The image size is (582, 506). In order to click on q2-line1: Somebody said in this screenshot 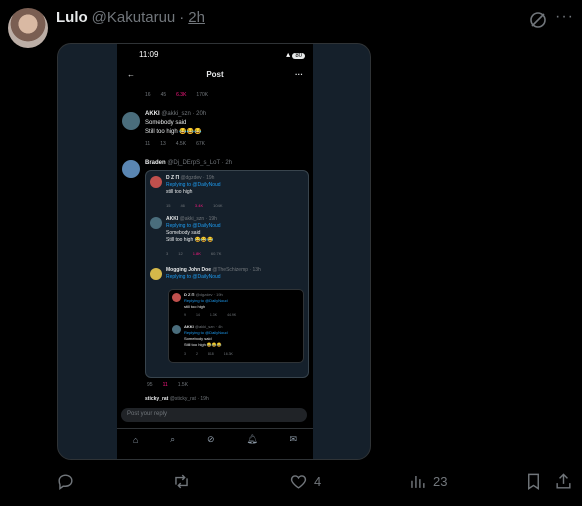, I will do `click(183, 233)`.